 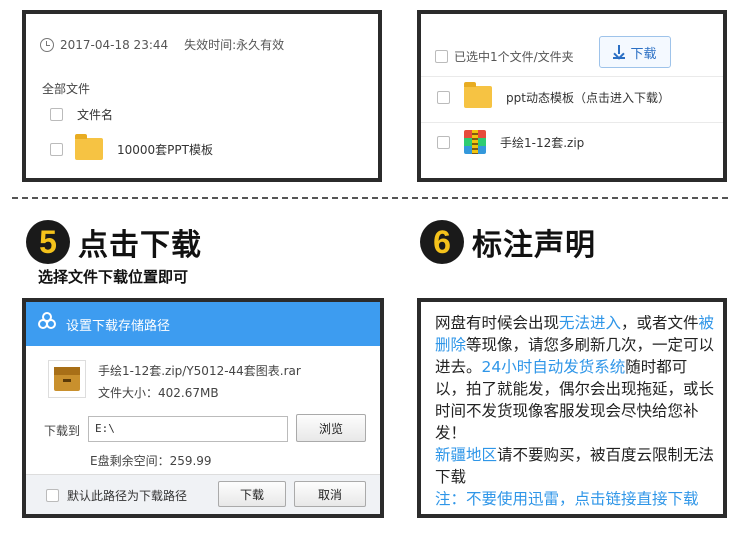 I want to click on share-timestamp: 2017-04-18 23:44, so click(x=114, y=44).